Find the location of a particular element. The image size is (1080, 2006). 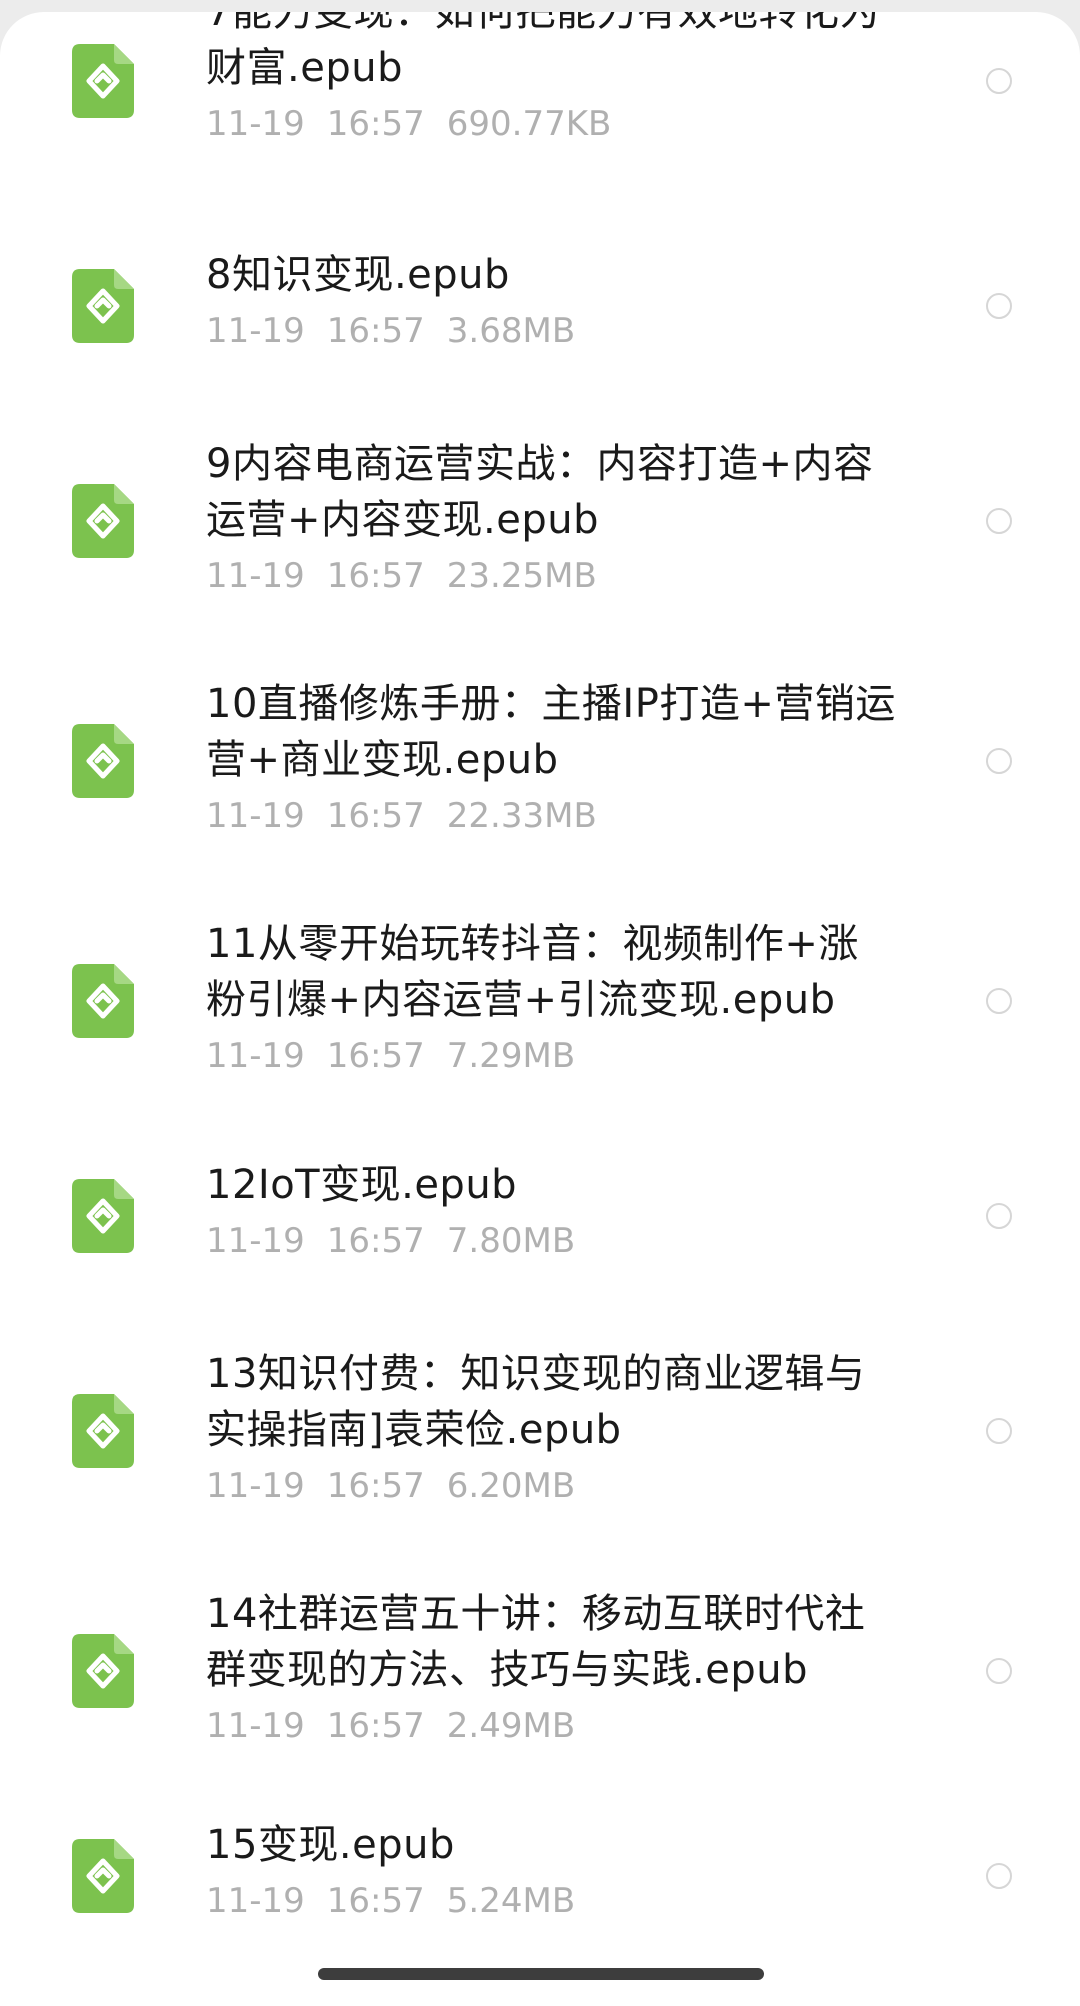

file-meta: 11-19 16:57 3.68MB is located at coordinates (551, 331).